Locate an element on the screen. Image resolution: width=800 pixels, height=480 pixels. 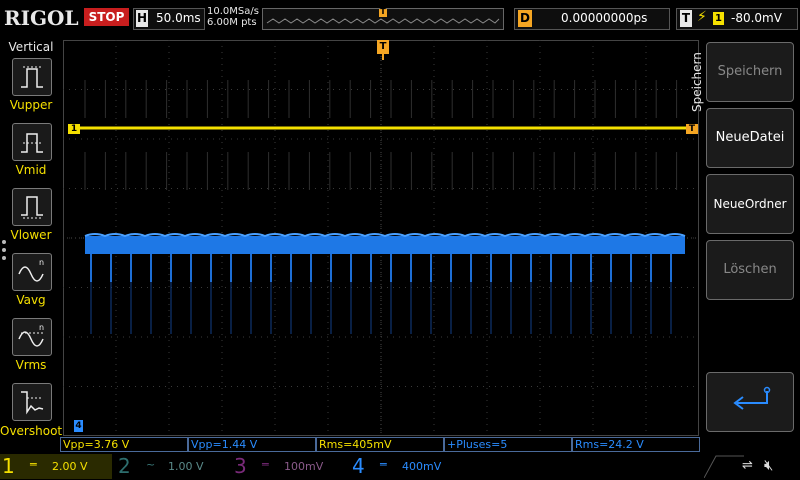
vavg-label: Vavg is located at coordinates (31, 300).